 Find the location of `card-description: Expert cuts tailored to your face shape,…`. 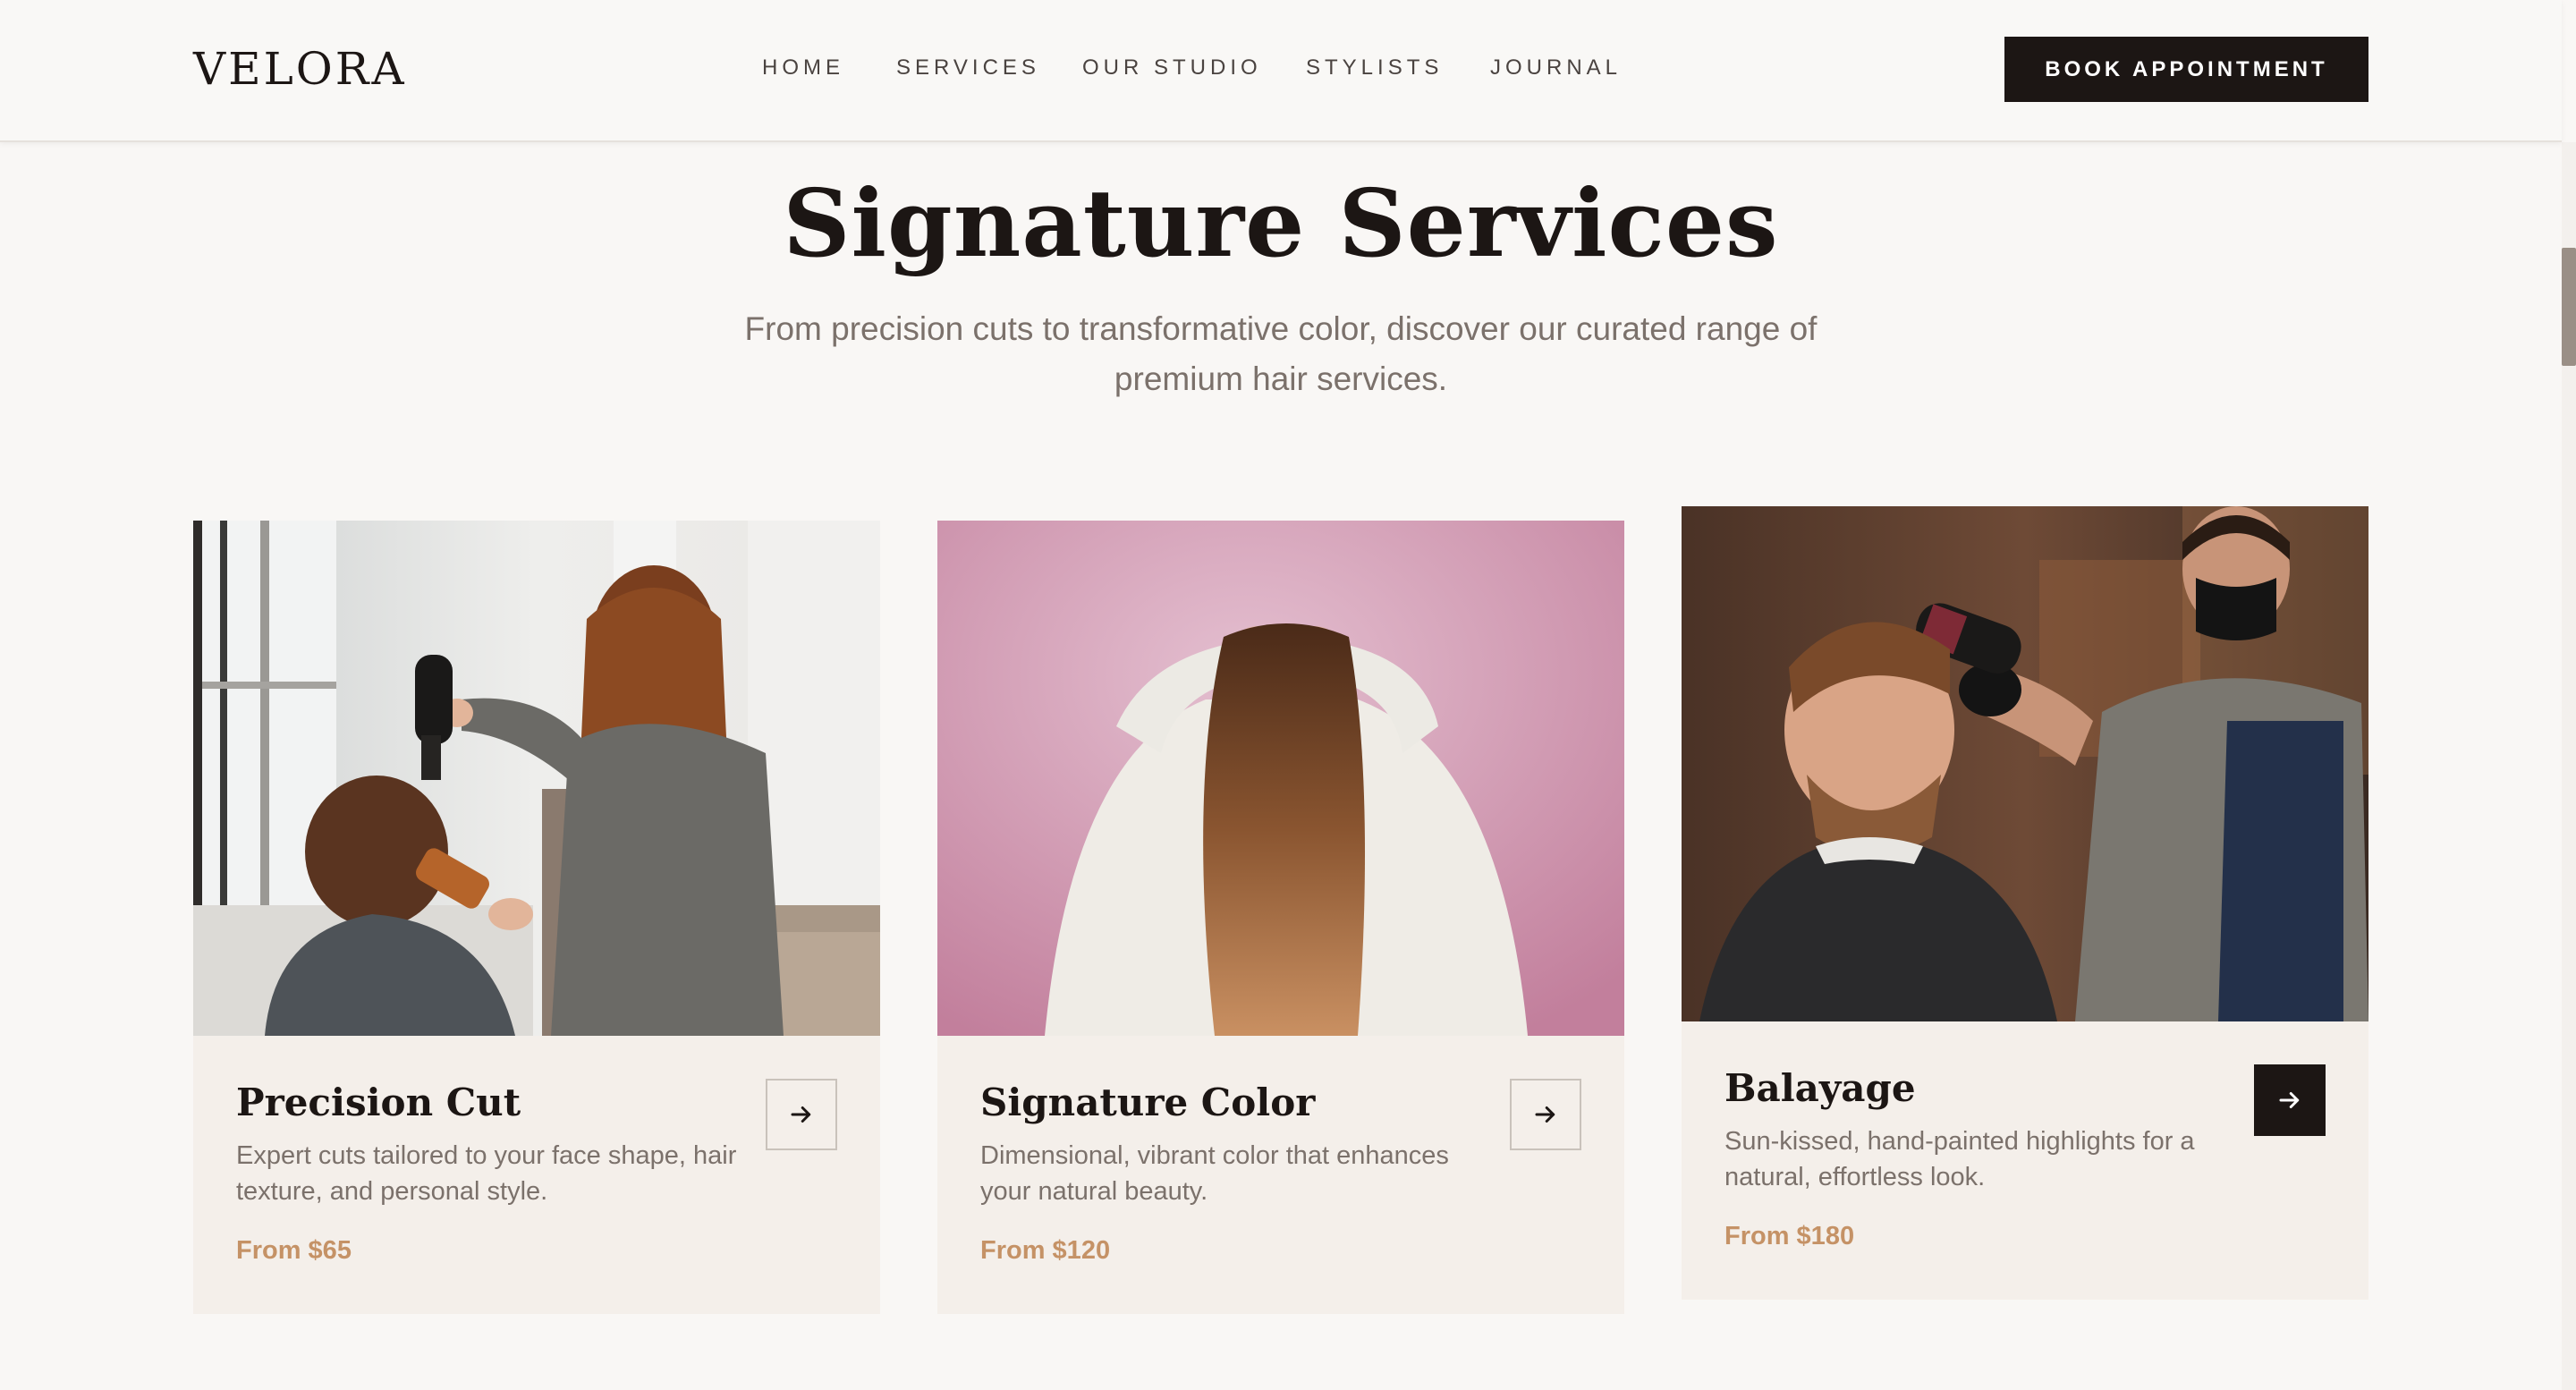

card-description: Expert cuts tailored to your face shape,… is located at coordinates (486, 1173).